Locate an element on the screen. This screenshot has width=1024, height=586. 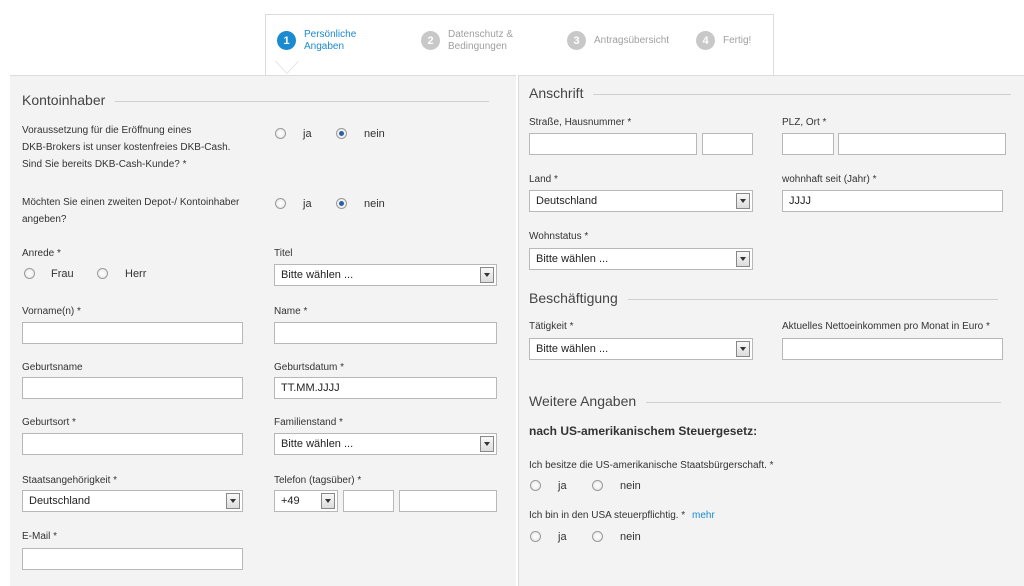
step-3: 3 Antragsübersicht is located at coordinates (618, 40).